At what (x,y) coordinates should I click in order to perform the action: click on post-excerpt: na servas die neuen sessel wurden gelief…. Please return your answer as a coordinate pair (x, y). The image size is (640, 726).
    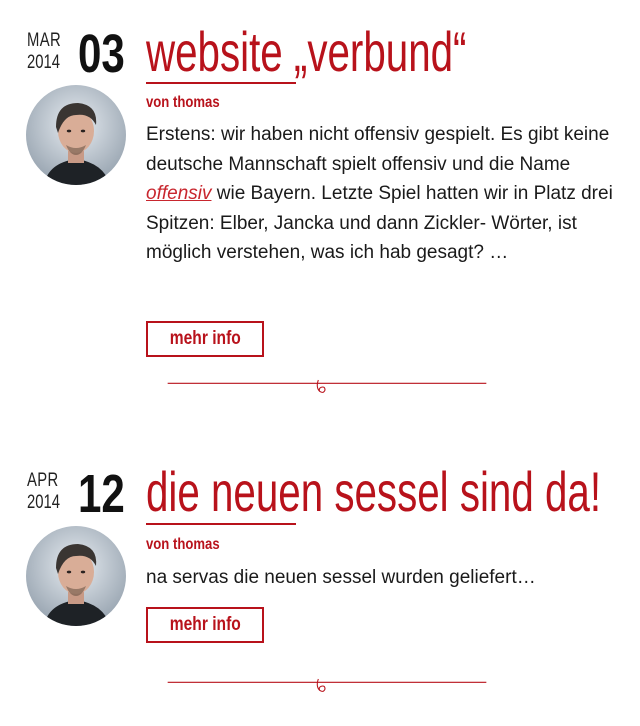
    Looking at the image, I should click on (341, 577).